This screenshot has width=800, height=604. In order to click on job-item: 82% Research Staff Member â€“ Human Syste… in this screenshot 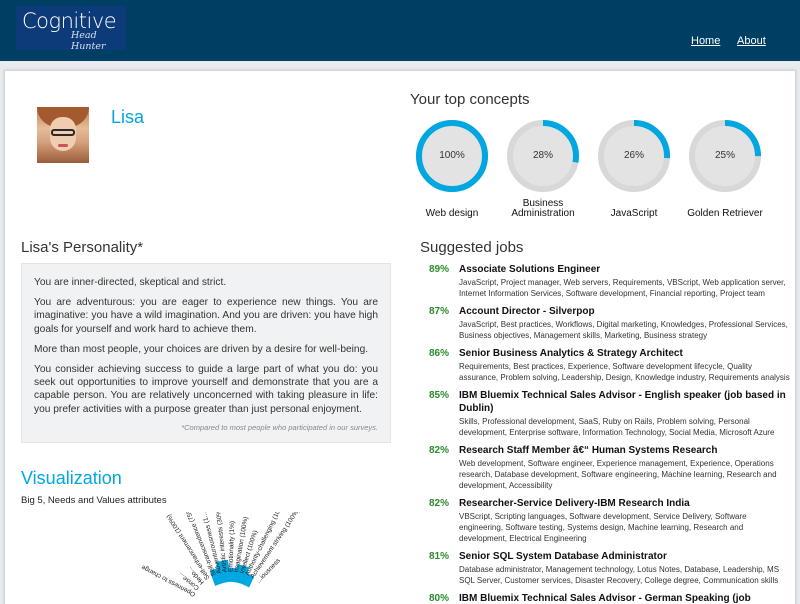, I will do `click(606, 467)`.